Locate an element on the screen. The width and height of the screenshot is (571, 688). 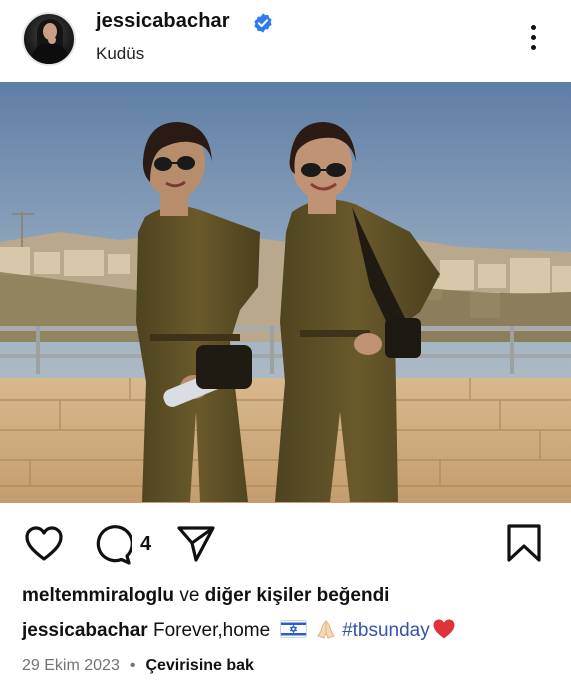
likes-connector: ve is located at coordinates (189, 595).